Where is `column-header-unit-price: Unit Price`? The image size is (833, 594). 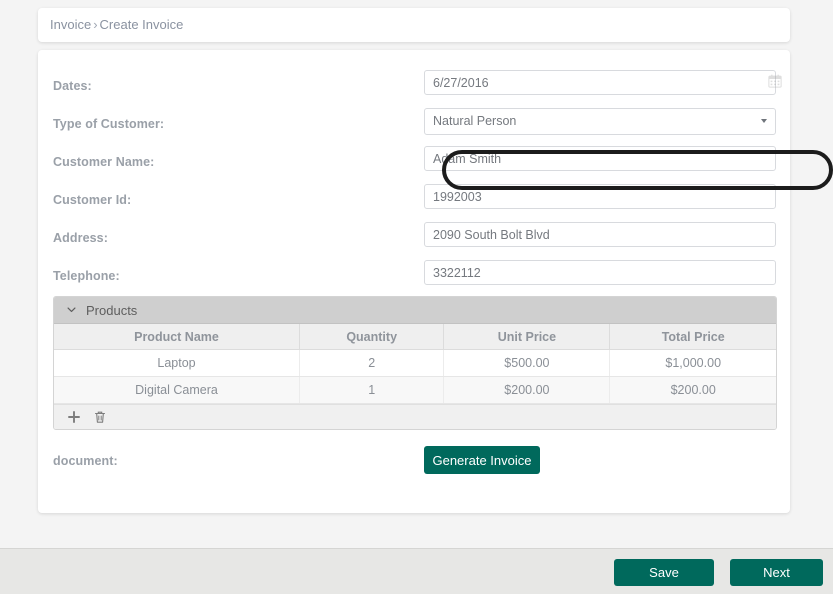
column-header-unit-price: Unit Price is located at coordinates (527, 337).